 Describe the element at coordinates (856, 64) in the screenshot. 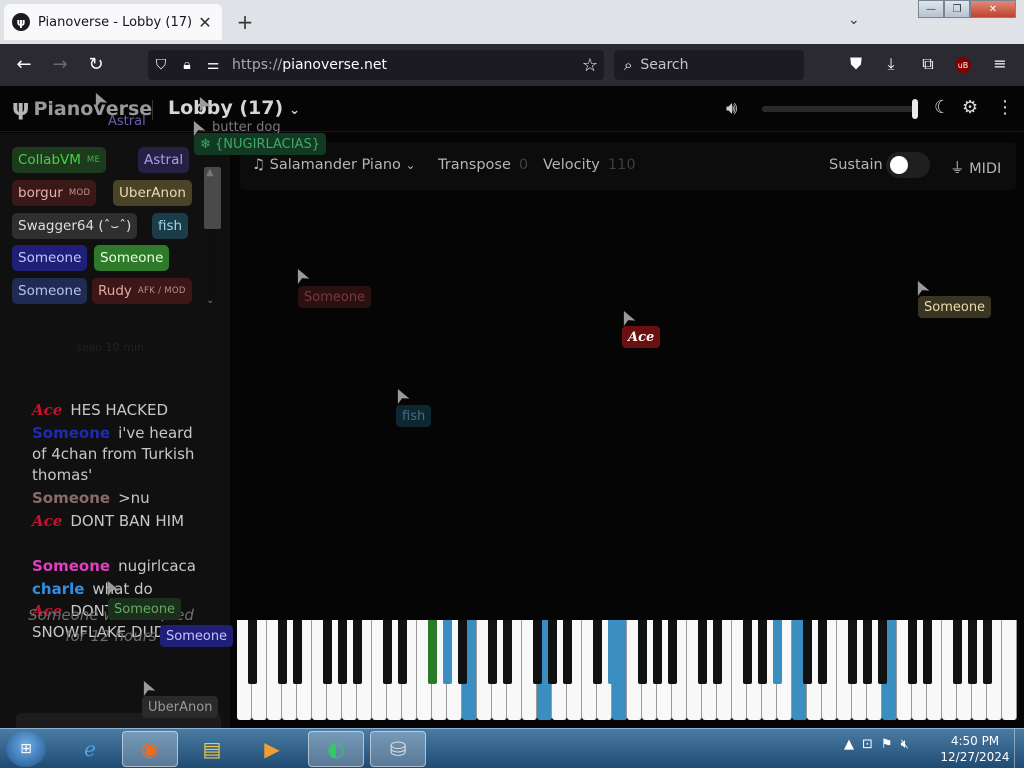

I see `pocket-icon: ⛊` at that location.